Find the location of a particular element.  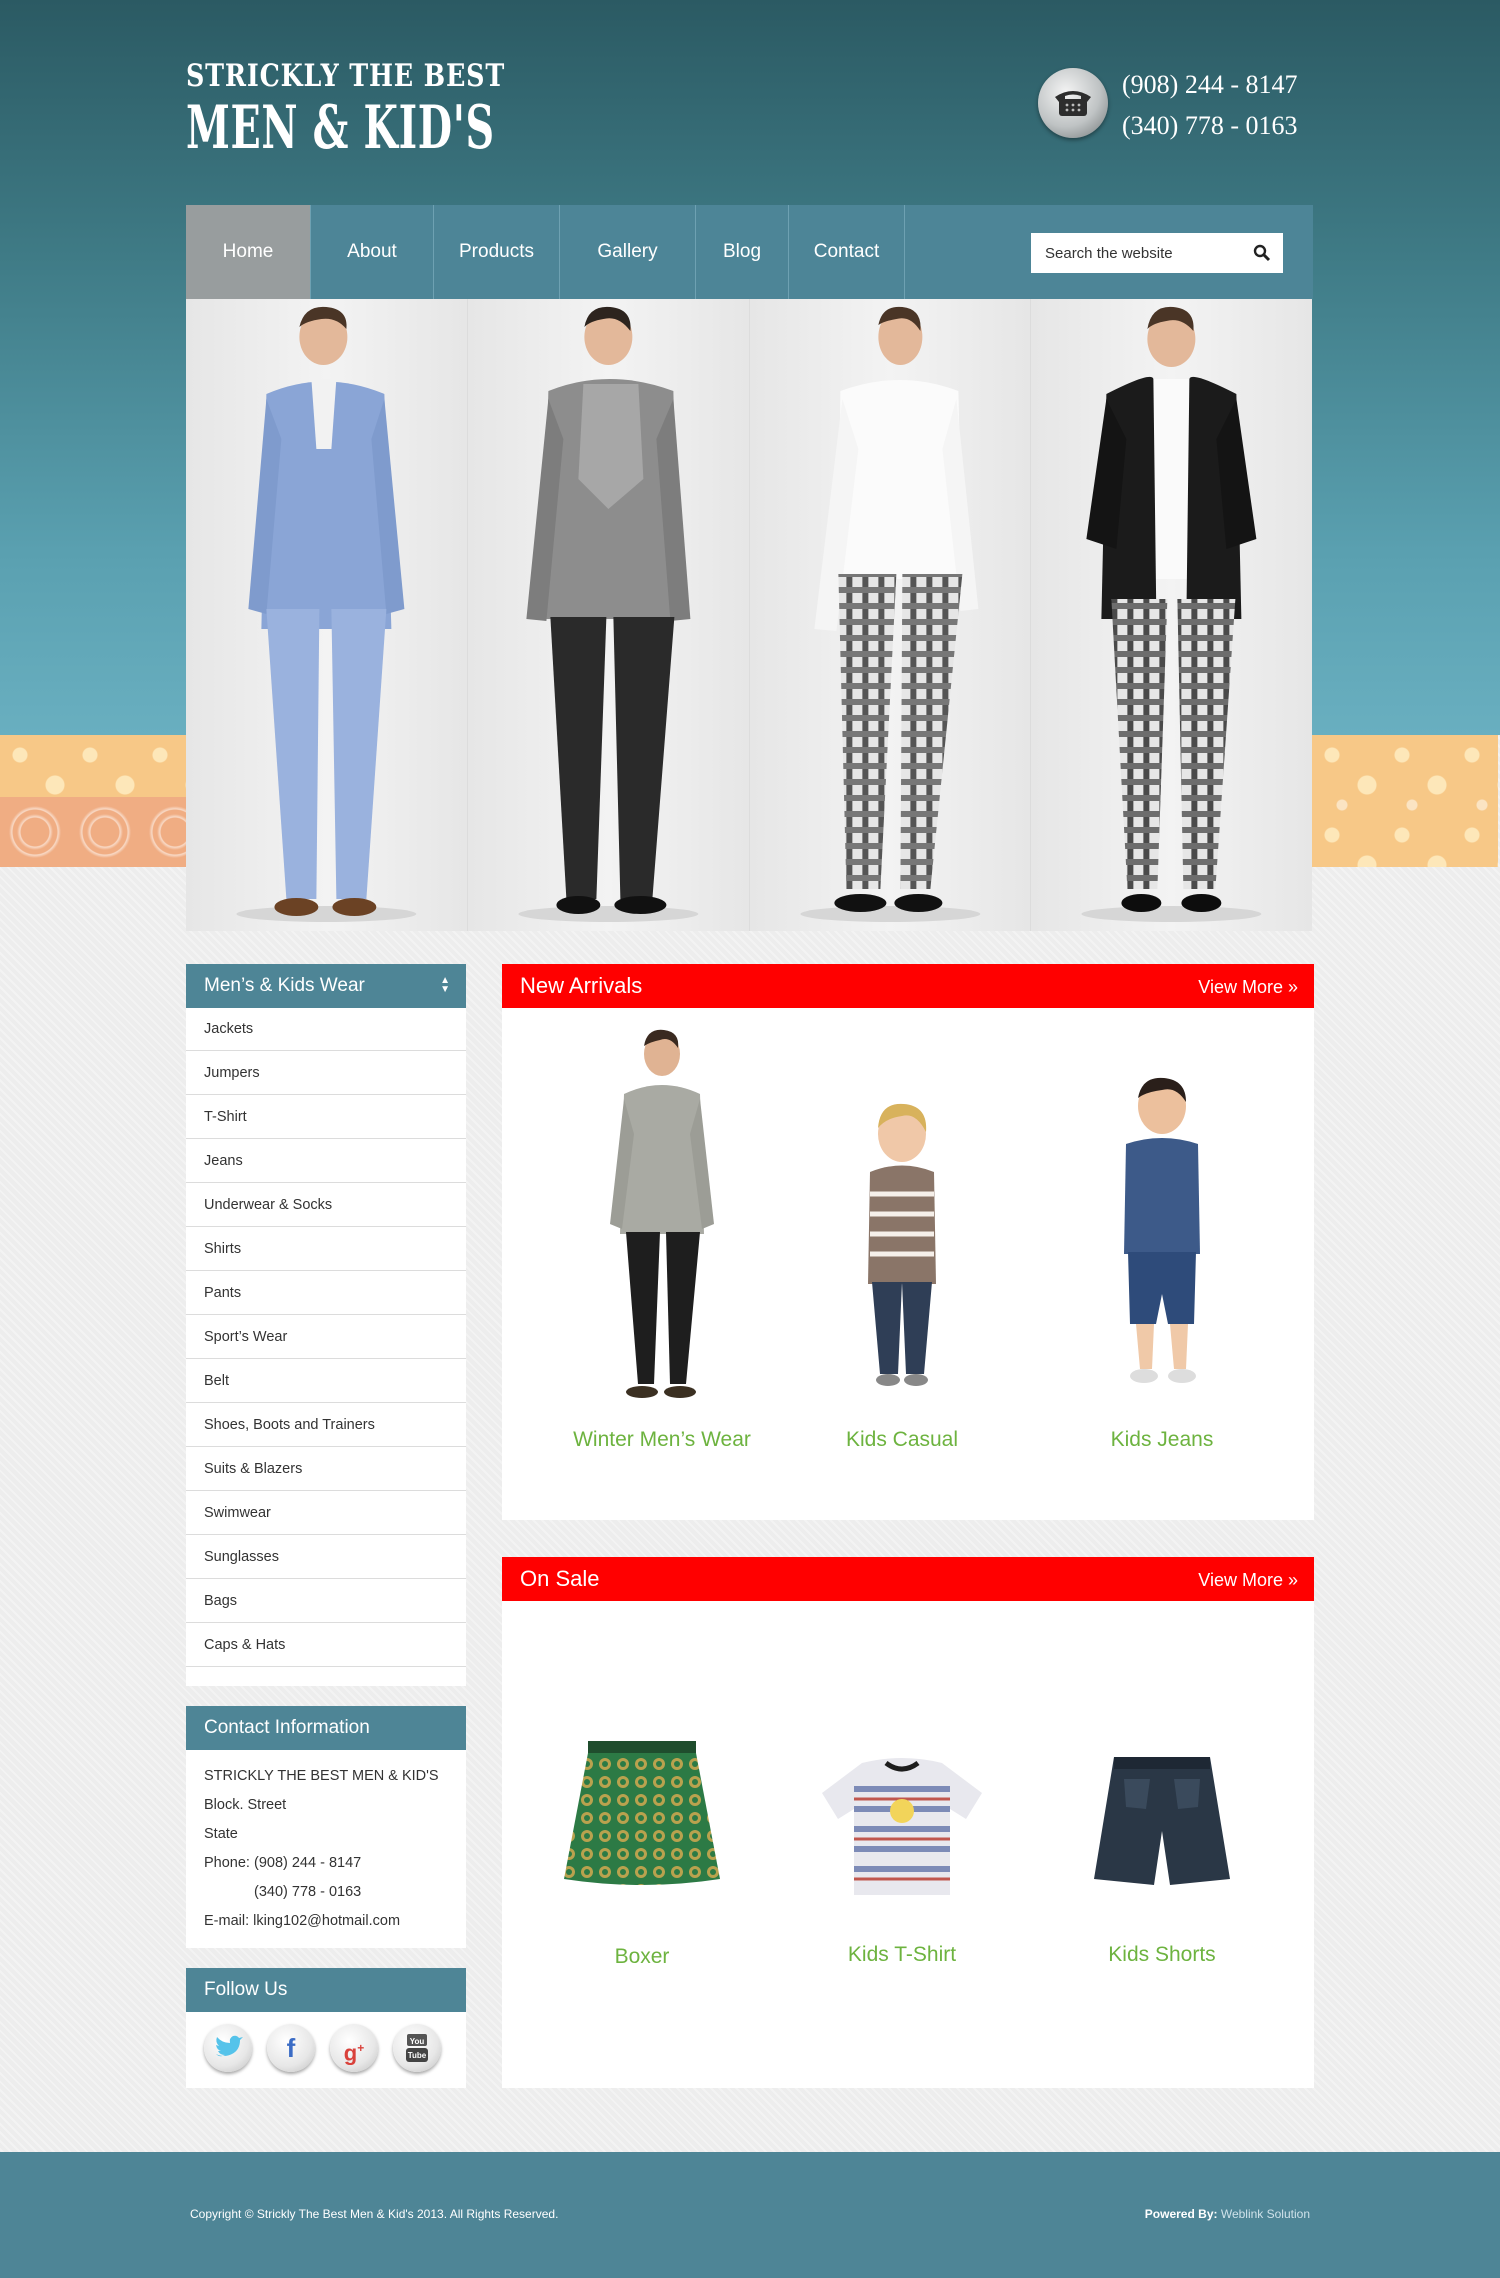

follow-panel: Follow Us f g+ You Tube is located at coordinates (326, 2028).